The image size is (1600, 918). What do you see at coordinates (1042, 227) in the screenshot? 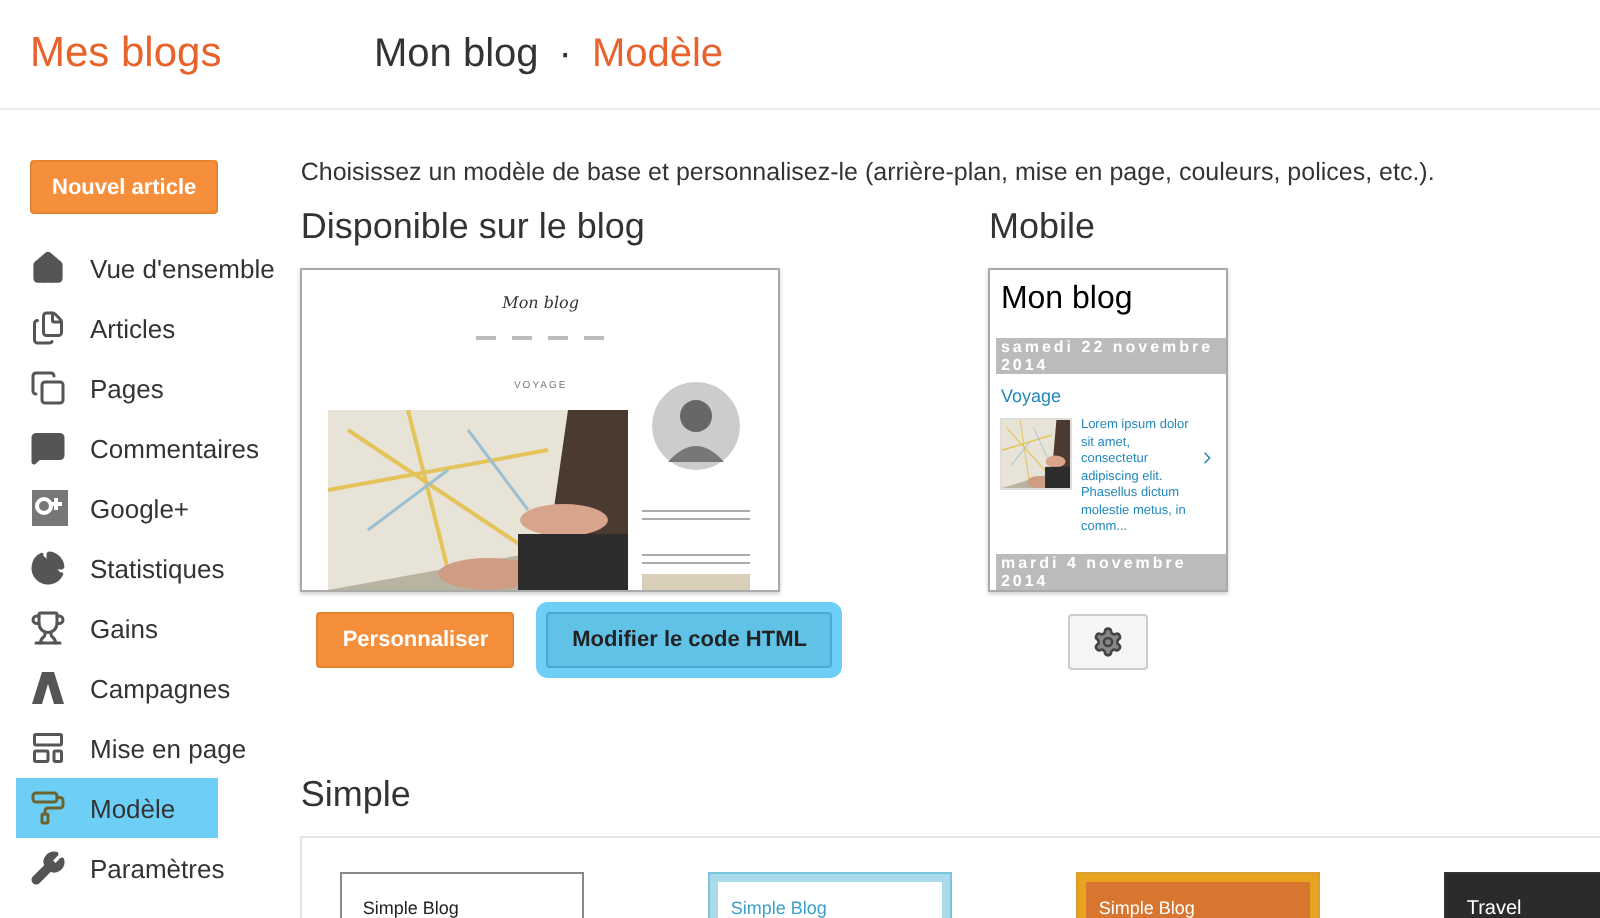
I see `section-heading: Mobile` at bounding box center [1042, 227].